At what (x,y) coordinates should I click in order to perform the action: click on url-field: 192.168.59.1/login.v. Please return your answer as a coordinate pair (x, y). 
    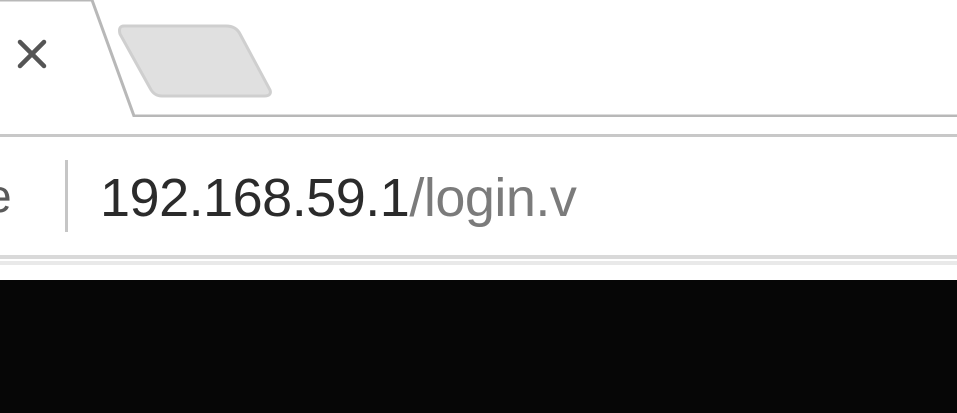
    Looking at the image, I should click on (338, 198).